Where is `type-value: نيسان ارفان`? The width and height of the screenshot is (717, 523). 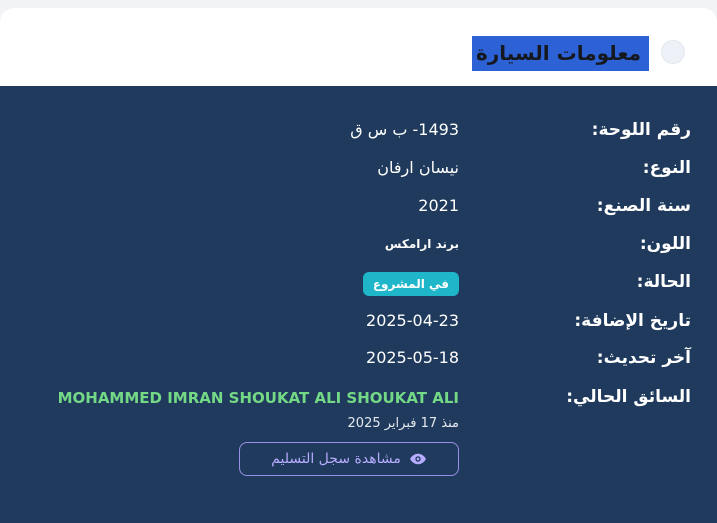
type-value: نيسان ارفان is located at coordinates (418, 167).